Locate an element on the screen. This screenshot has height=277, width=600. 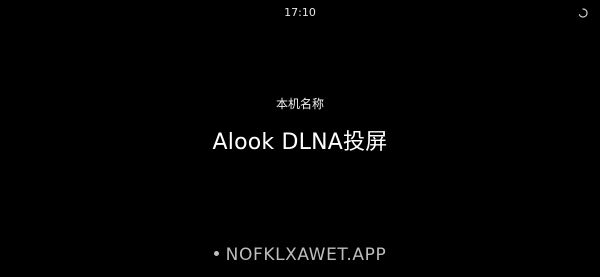
watermark-text: NOFKLXAWET.APP is located at coordinates (306, 255).